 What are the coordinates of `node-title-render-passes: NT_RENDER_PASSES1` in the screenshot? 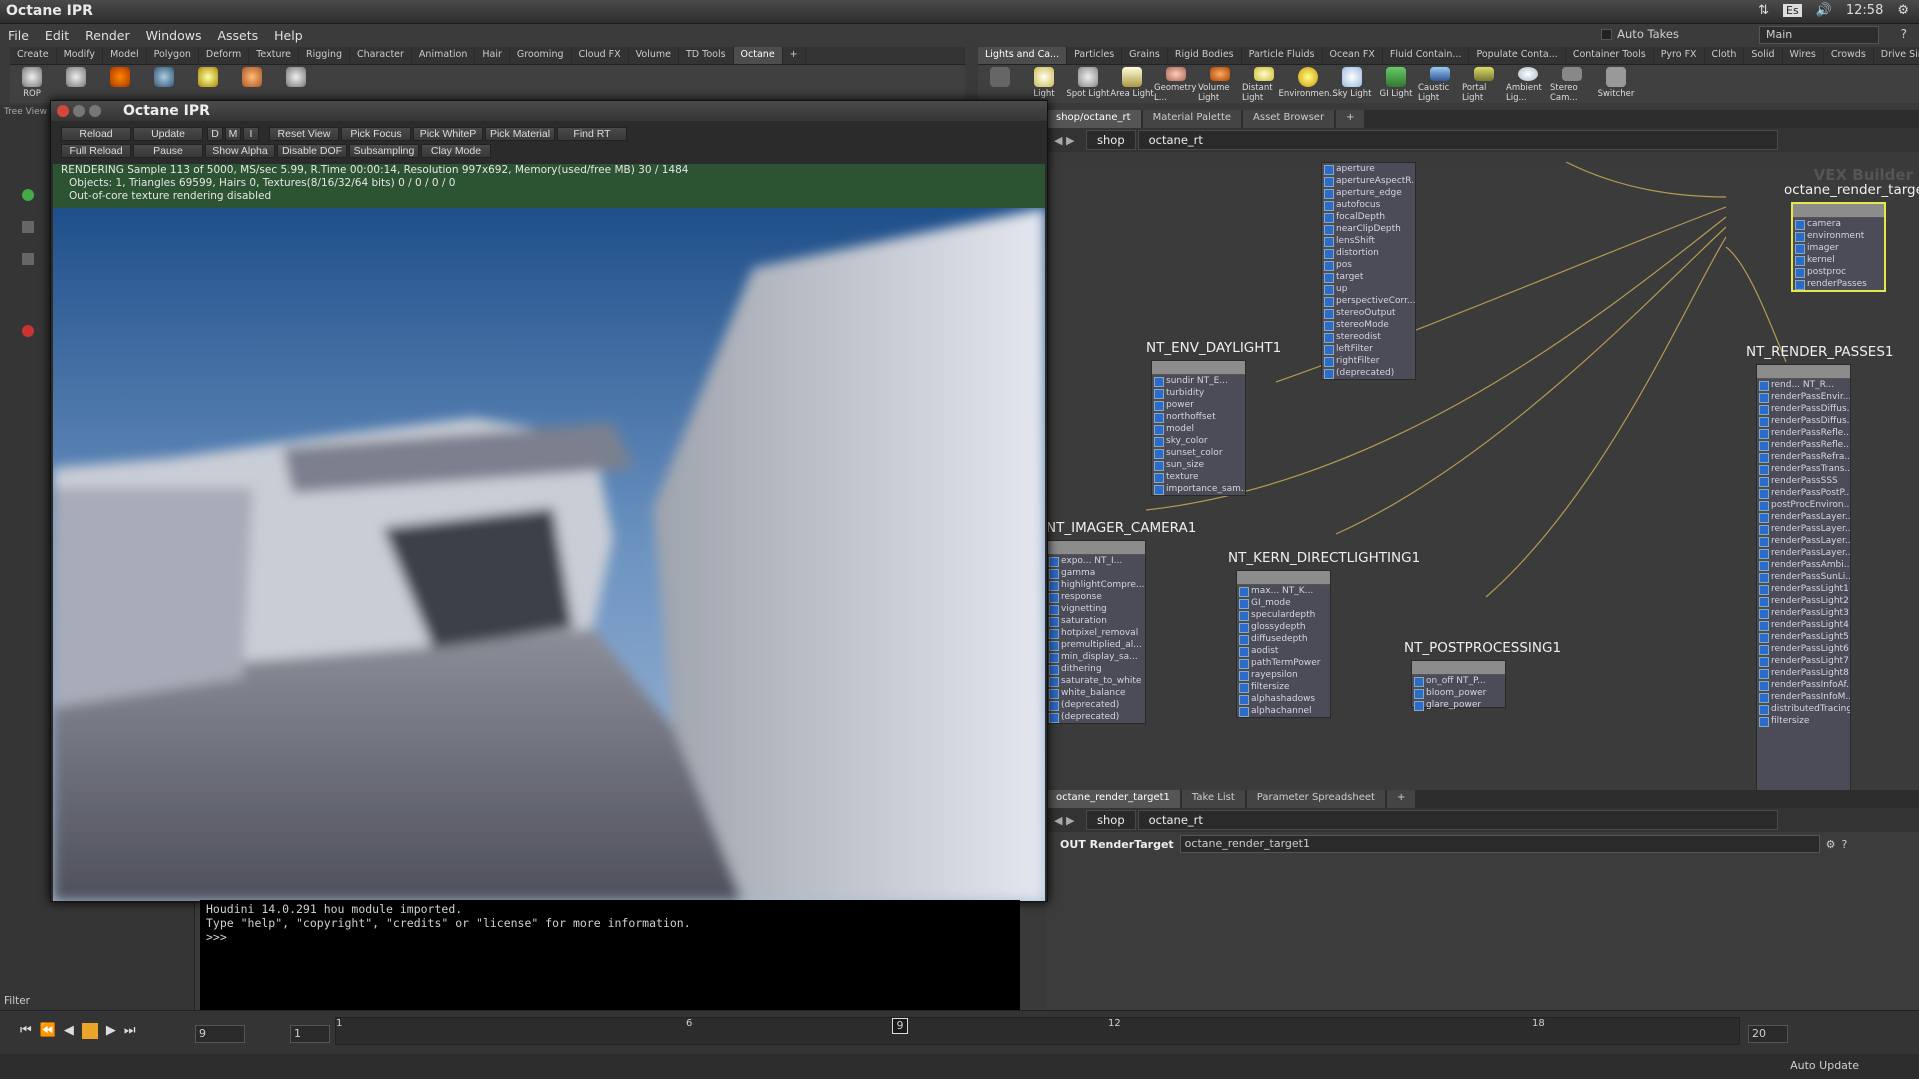 It's located at (1820, 352).